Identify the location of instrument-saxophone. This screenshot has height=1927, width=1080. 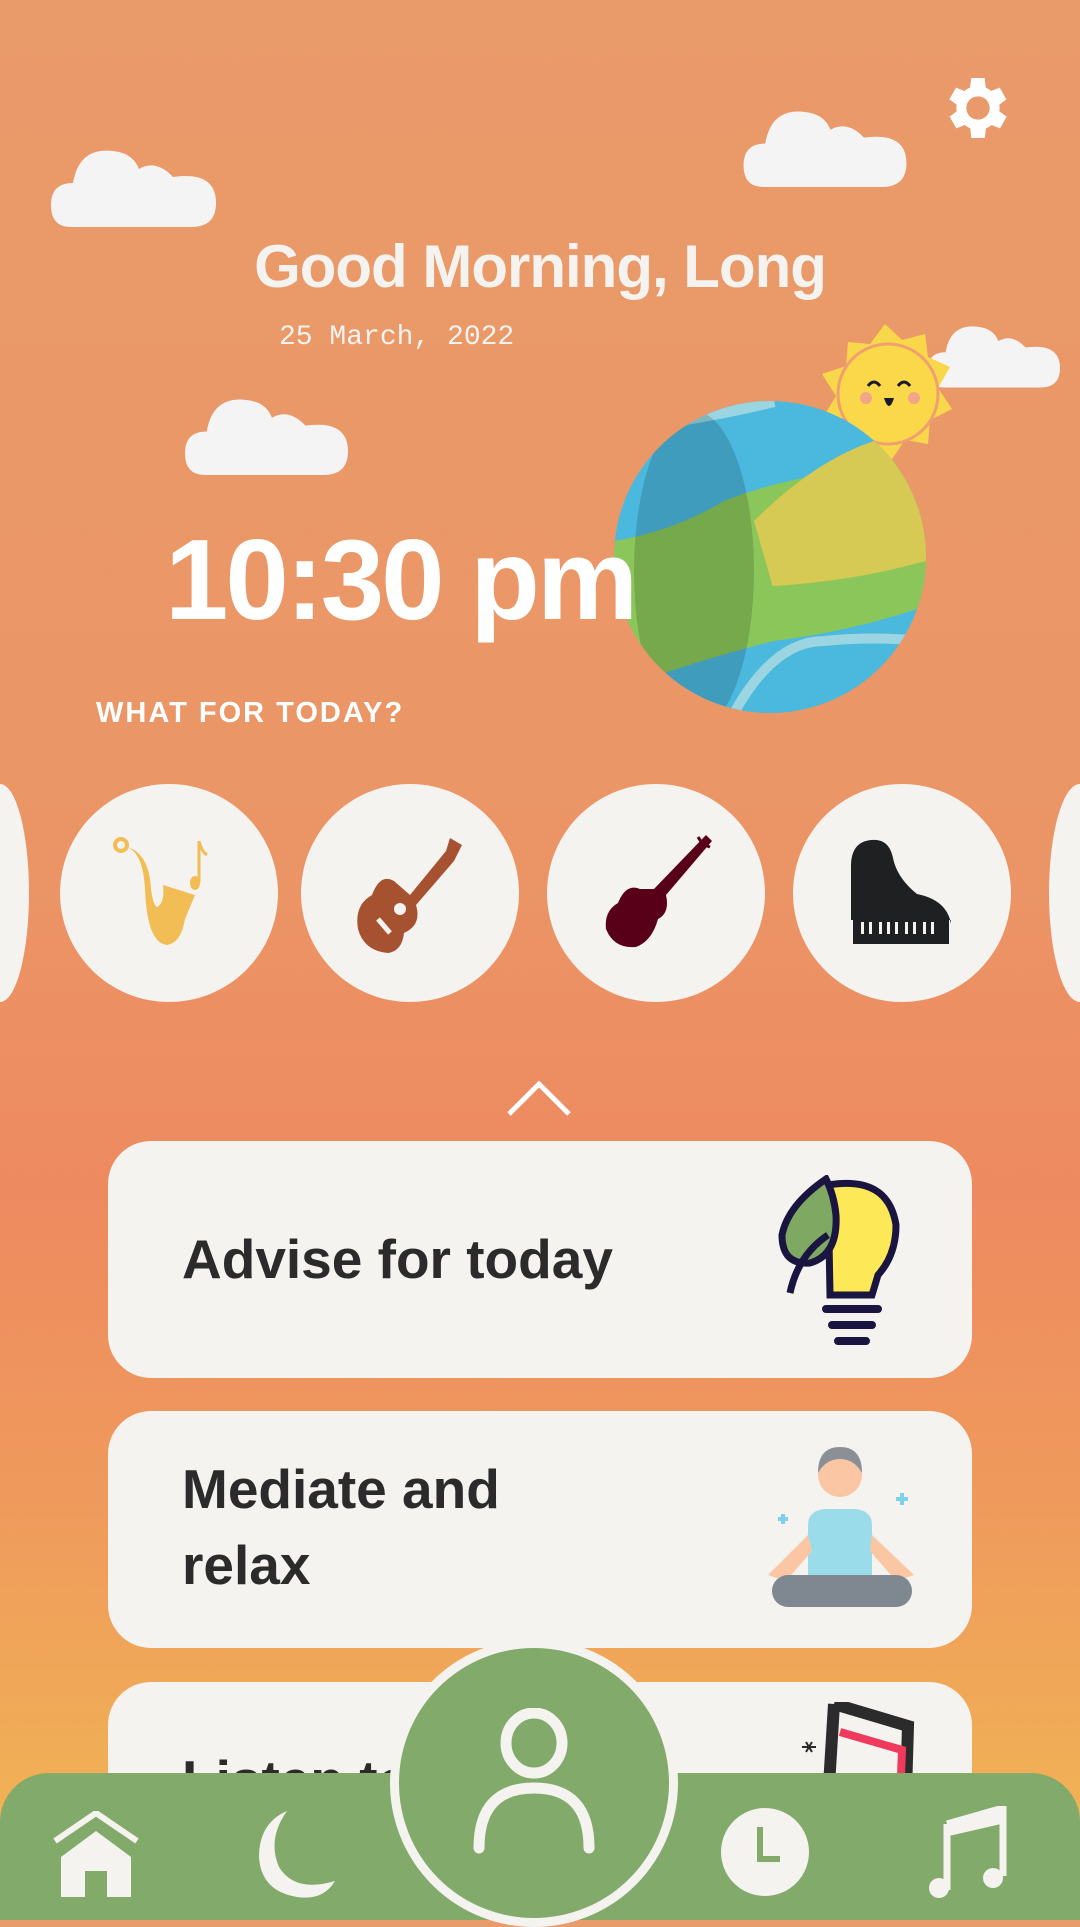
(169, 893).